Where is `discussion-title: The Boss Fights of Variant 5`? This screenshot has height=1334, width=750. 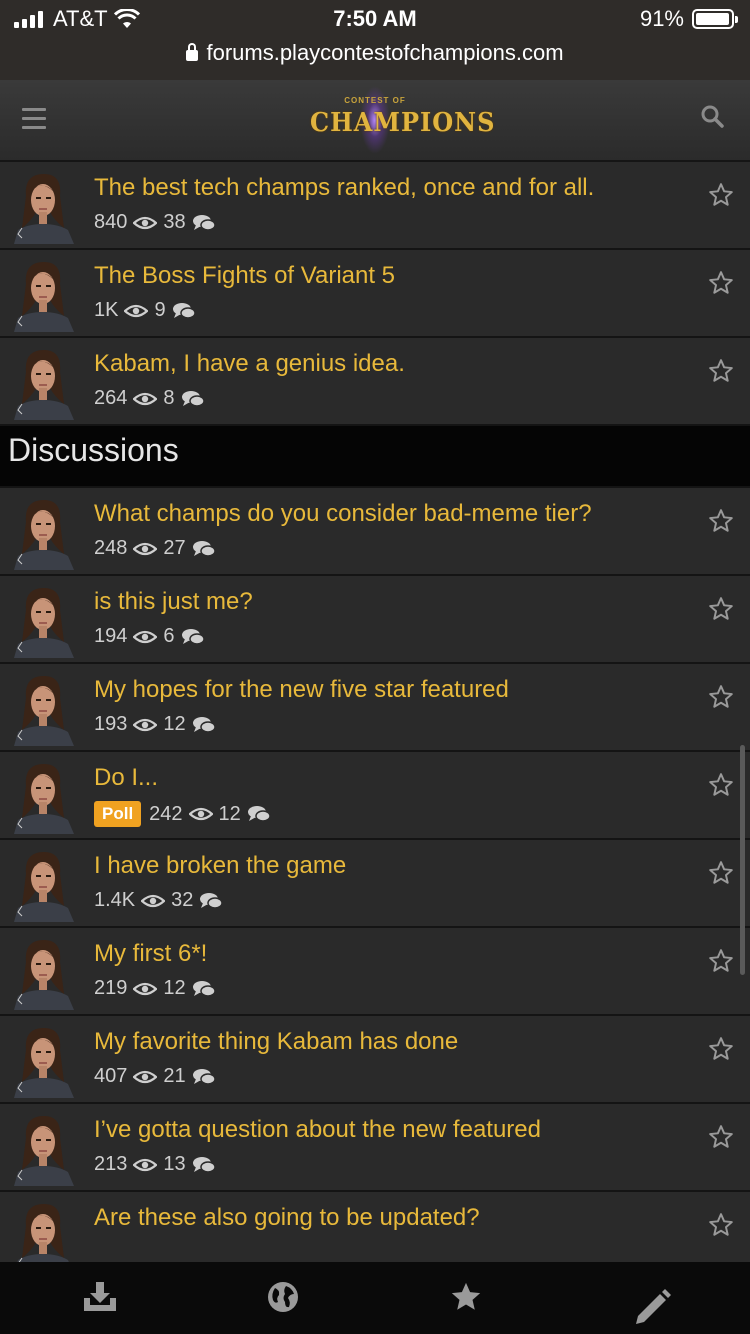
discussion-title: The Boss Fights of Variant 5 is located at coordinates (244, 276).